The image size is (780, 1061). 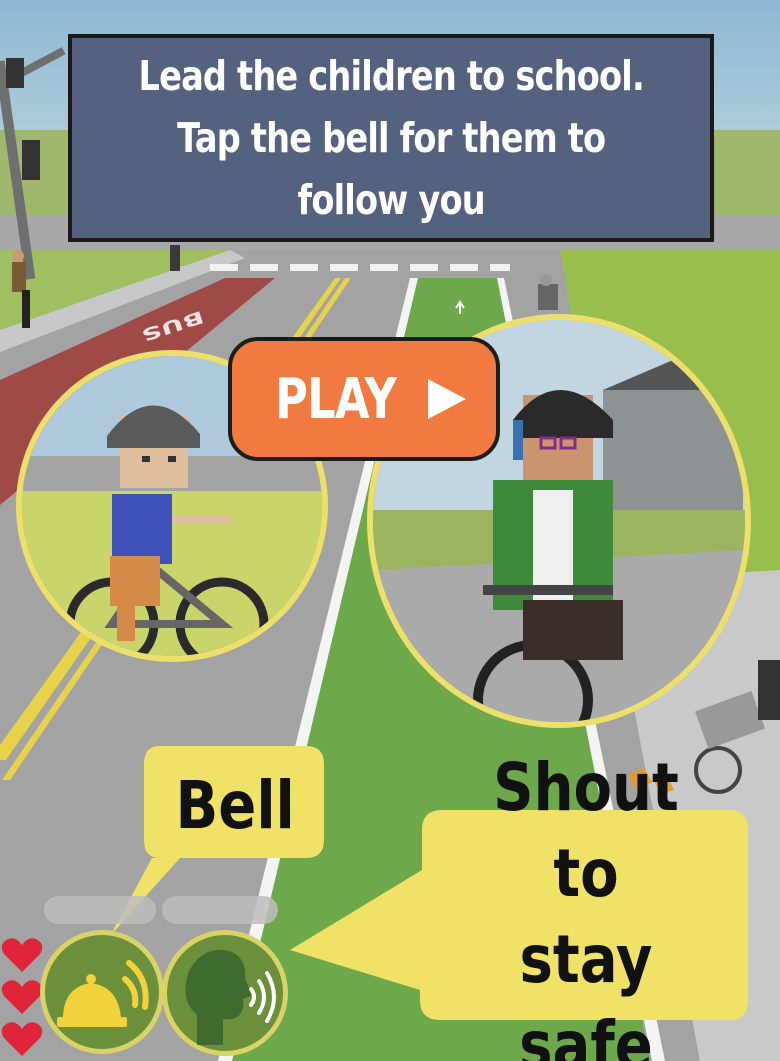 What do you see at coordinates (100, 910) in the screenshot?
I see `bell-cooldown-bar` at bounding box center [100, 910].